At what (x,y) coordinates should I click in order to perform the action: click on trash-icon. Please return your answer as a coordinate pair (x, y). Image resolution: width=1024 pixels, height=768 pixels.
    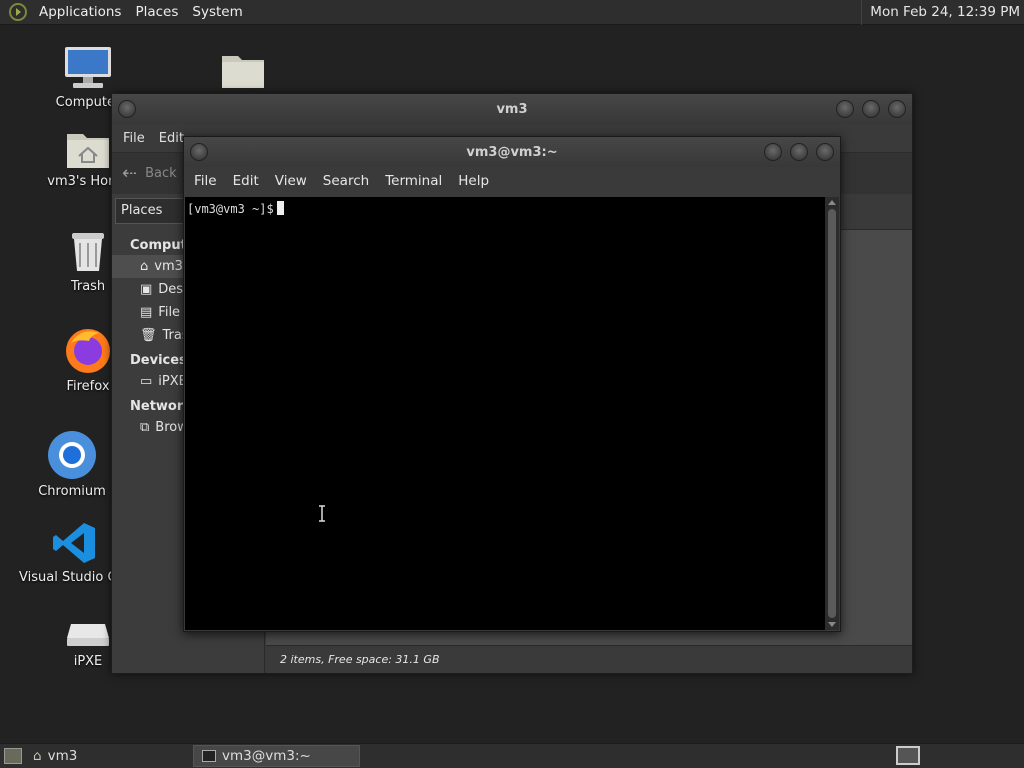
    Looking at the image, I should click on (88, 252).